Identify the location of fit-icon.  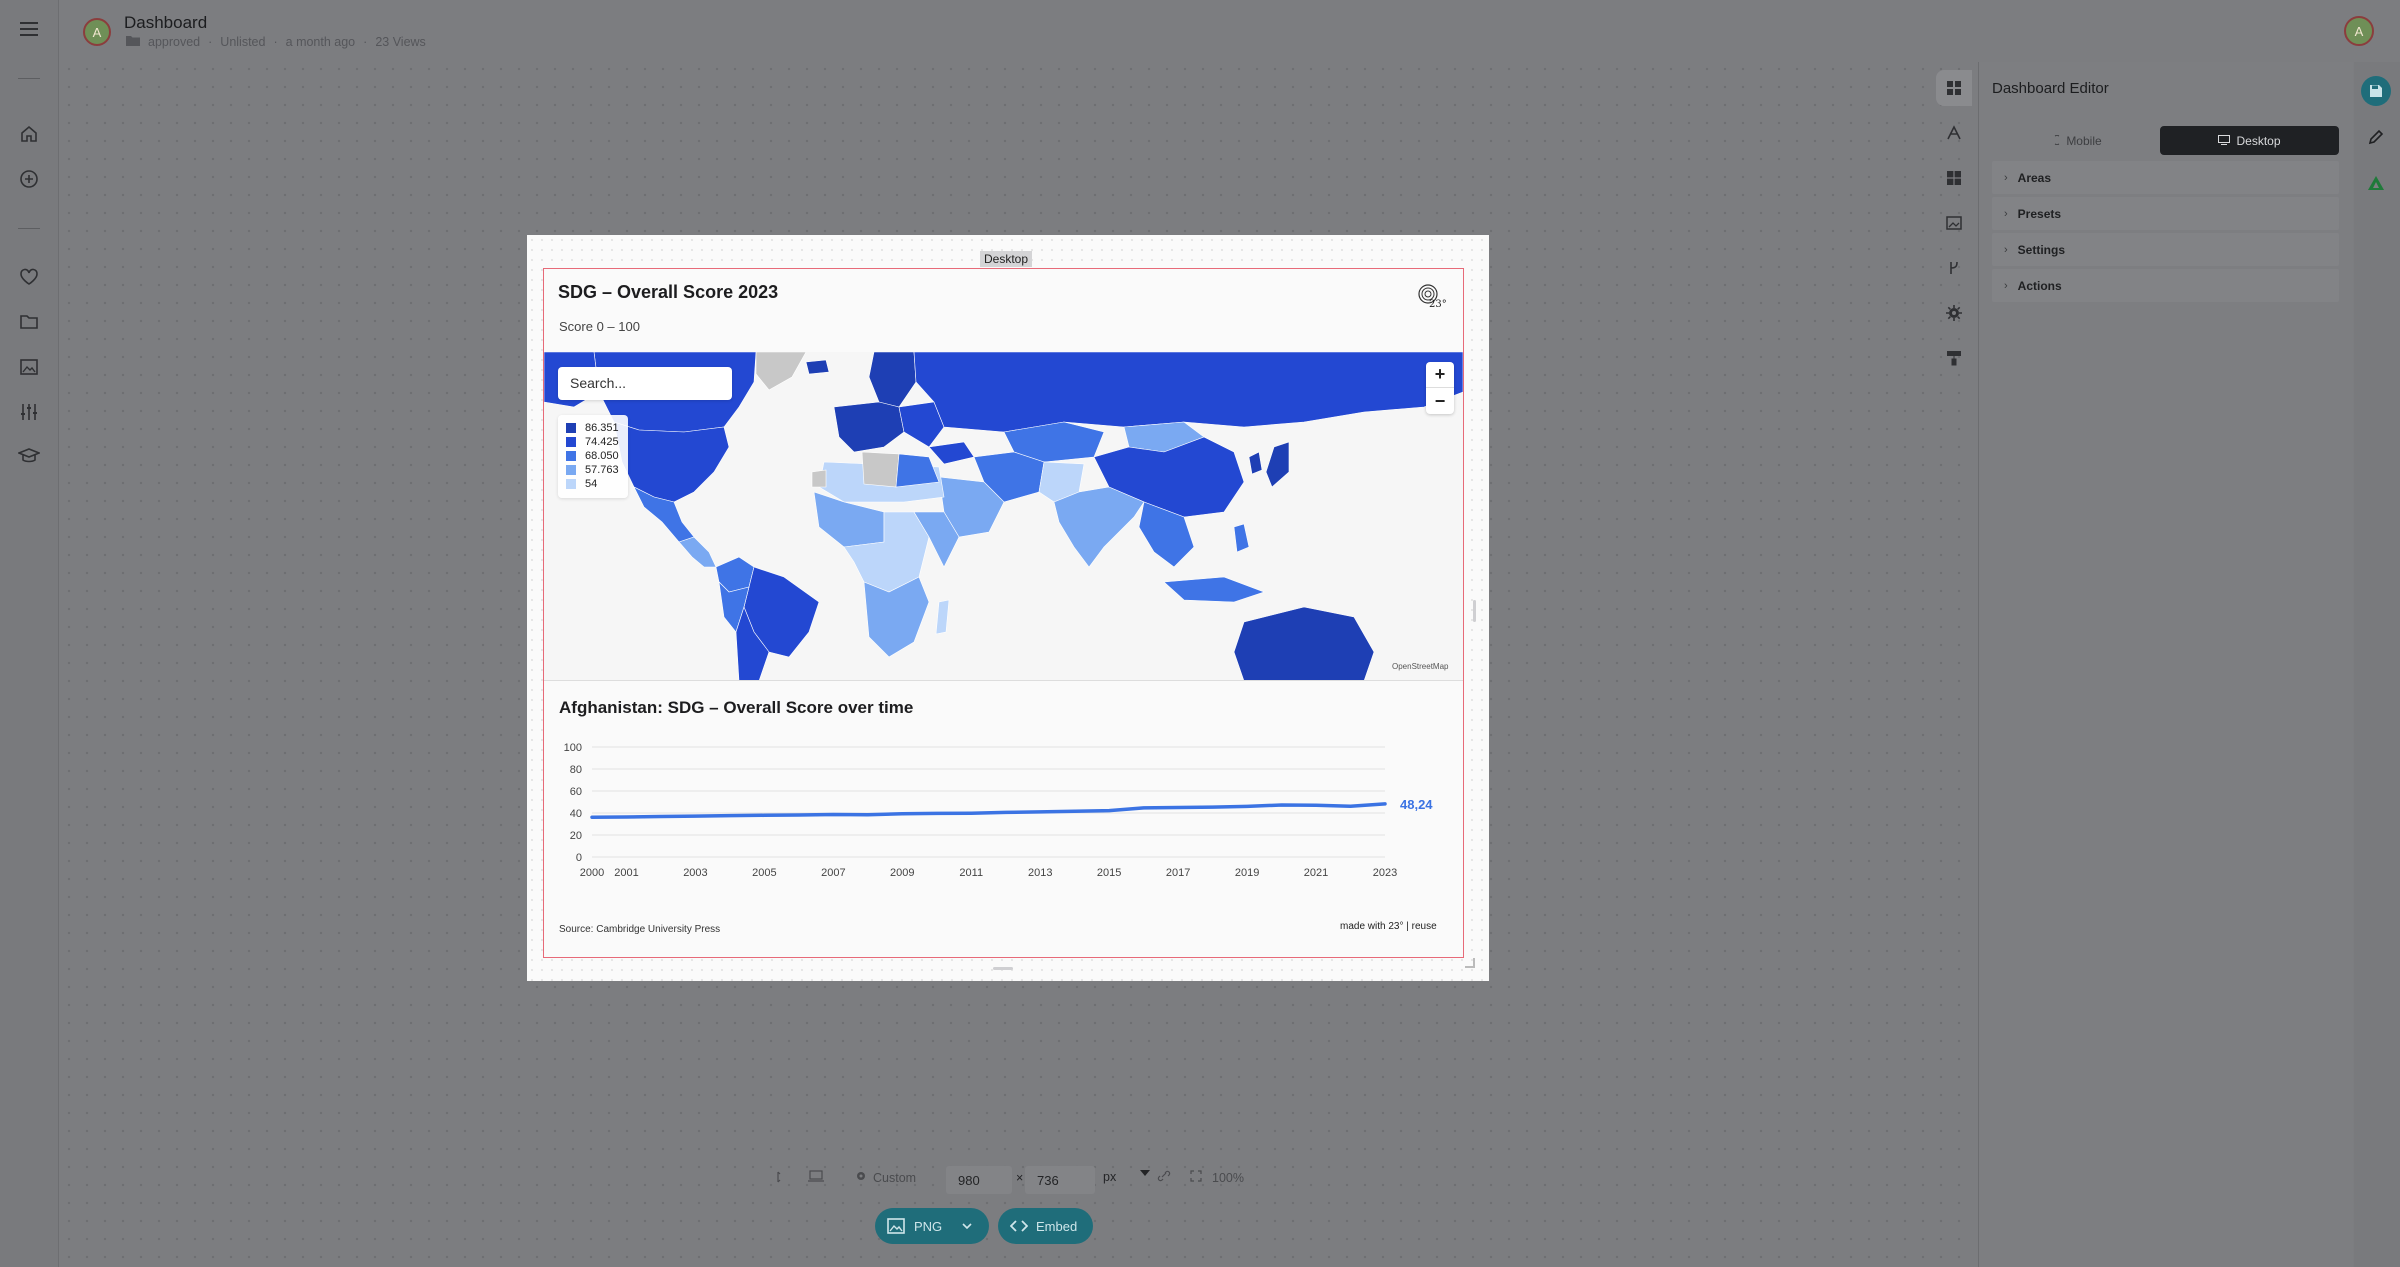
(1196, 1177).